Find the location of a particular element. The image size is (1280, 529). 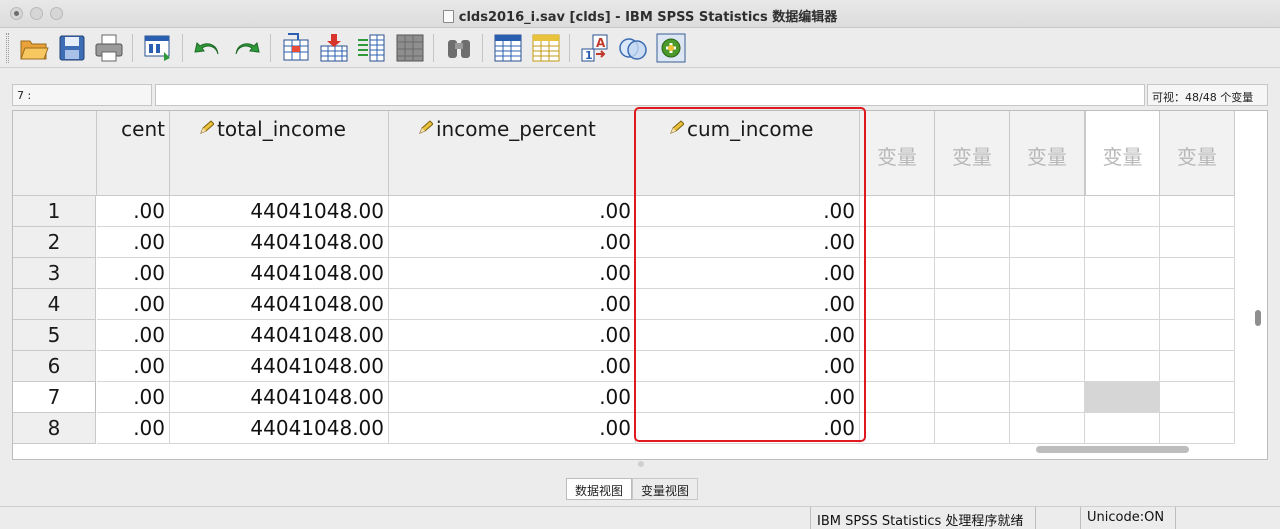

find-icon is located at coordinates (459, 48).